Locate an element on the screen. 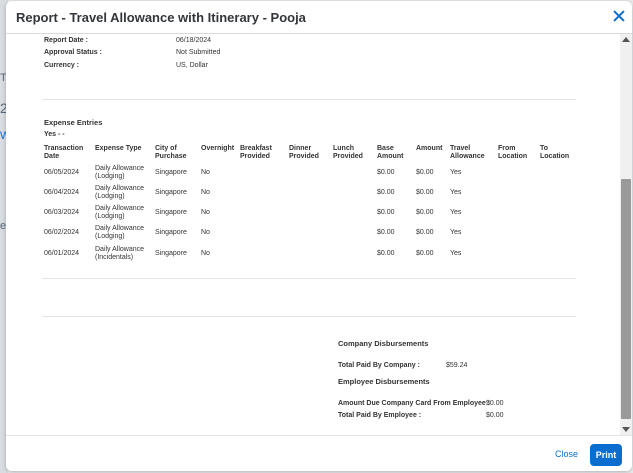 Image resolution: width=633 pixels, height=473 pixels. col-base-amount: Base Amount is located at coordinates (390, 152).